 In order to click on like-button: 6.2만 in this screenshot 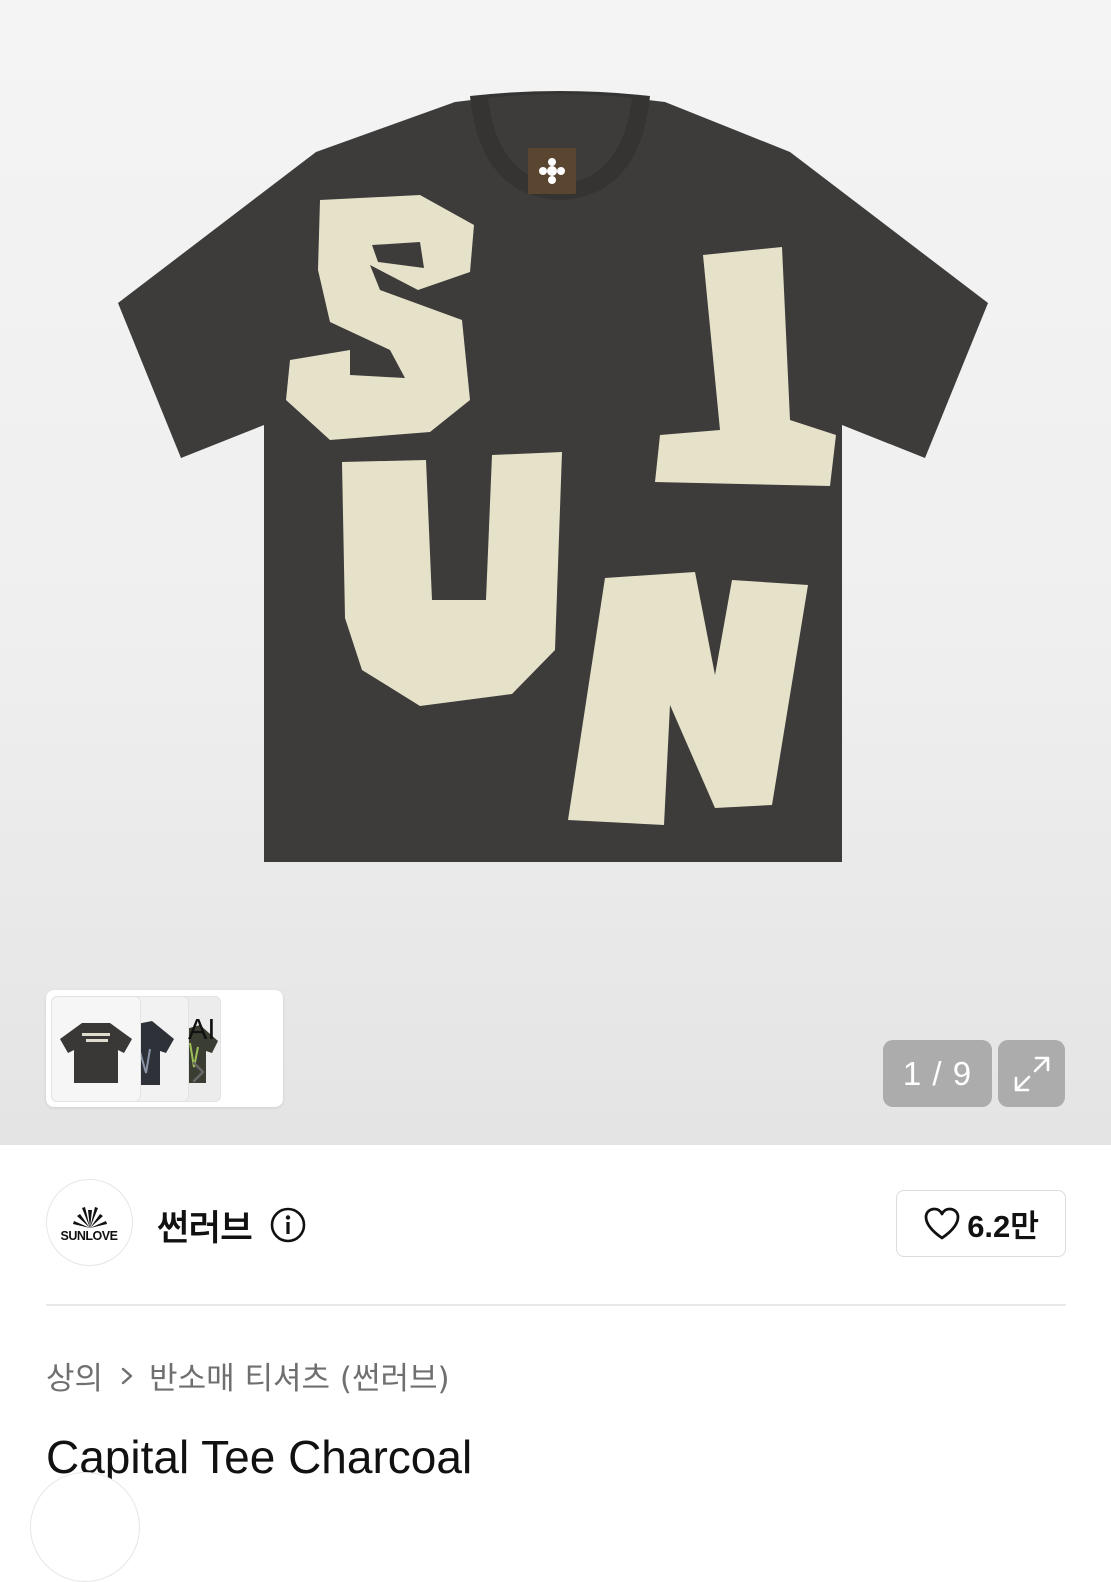, I will do `click(981, 1223)`.